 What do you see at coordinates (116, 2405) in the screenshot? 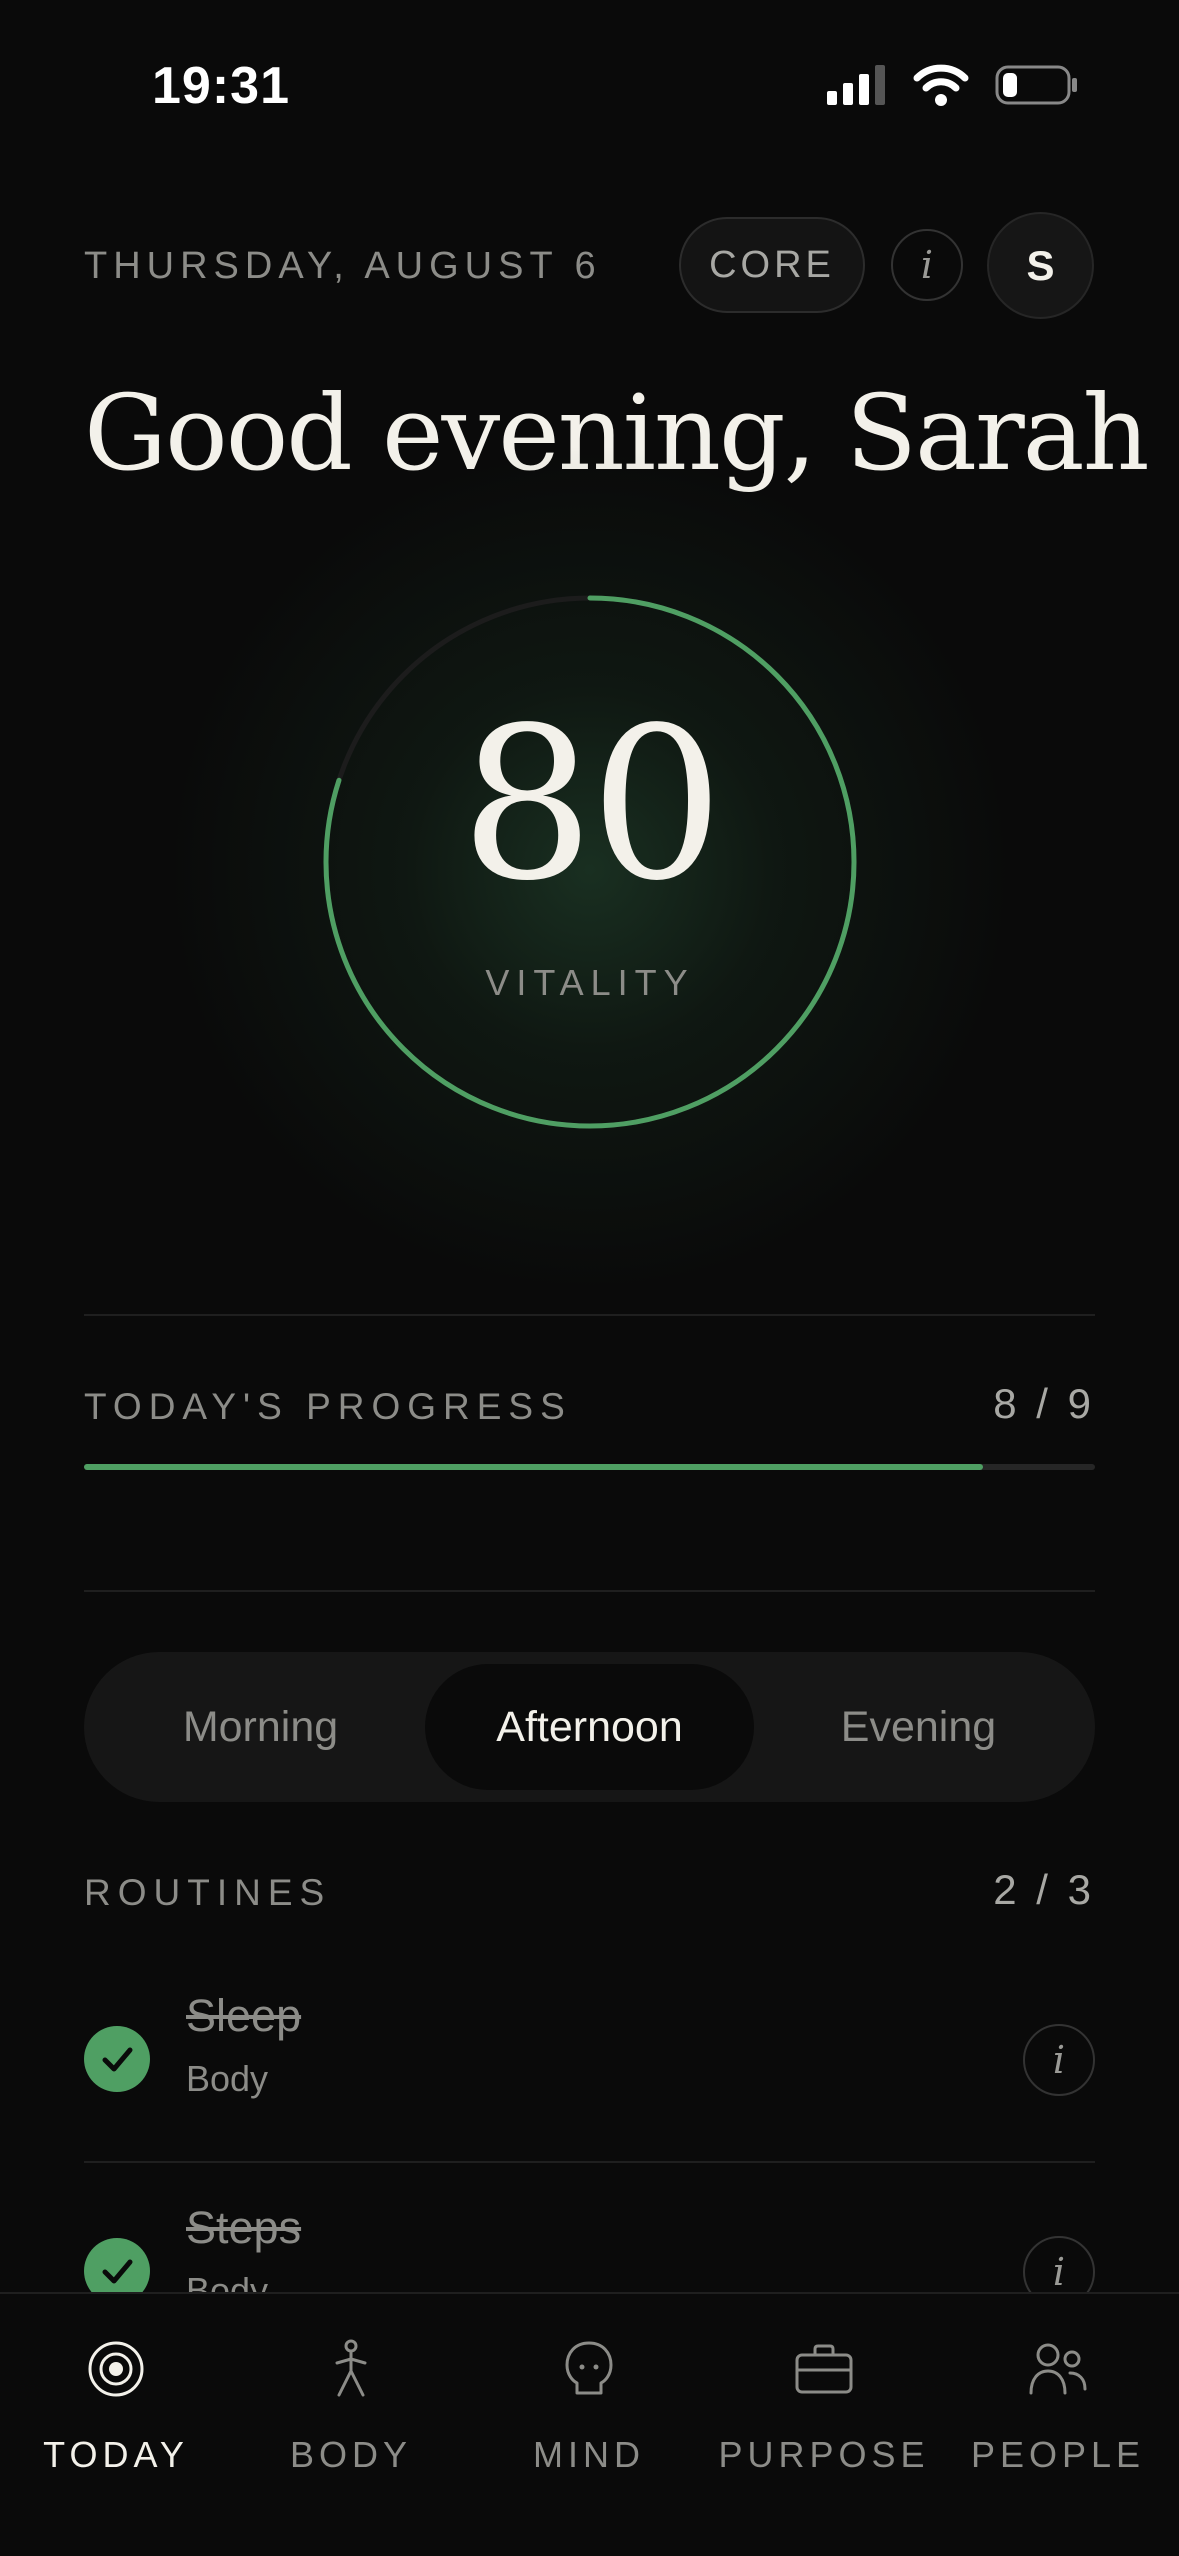
I see `tab-today: TODAY` at bounding box center [116, 2405].